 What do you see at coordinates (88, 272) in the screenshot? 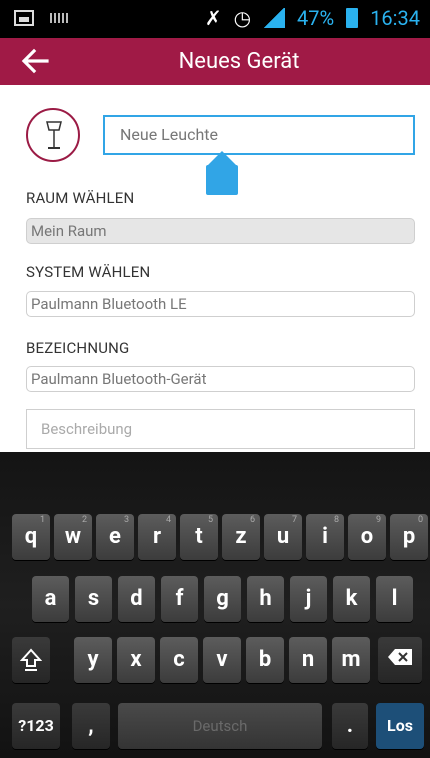
I see `system-label: SYSTEM WÄHLEN` at bounding box center [88, 272].